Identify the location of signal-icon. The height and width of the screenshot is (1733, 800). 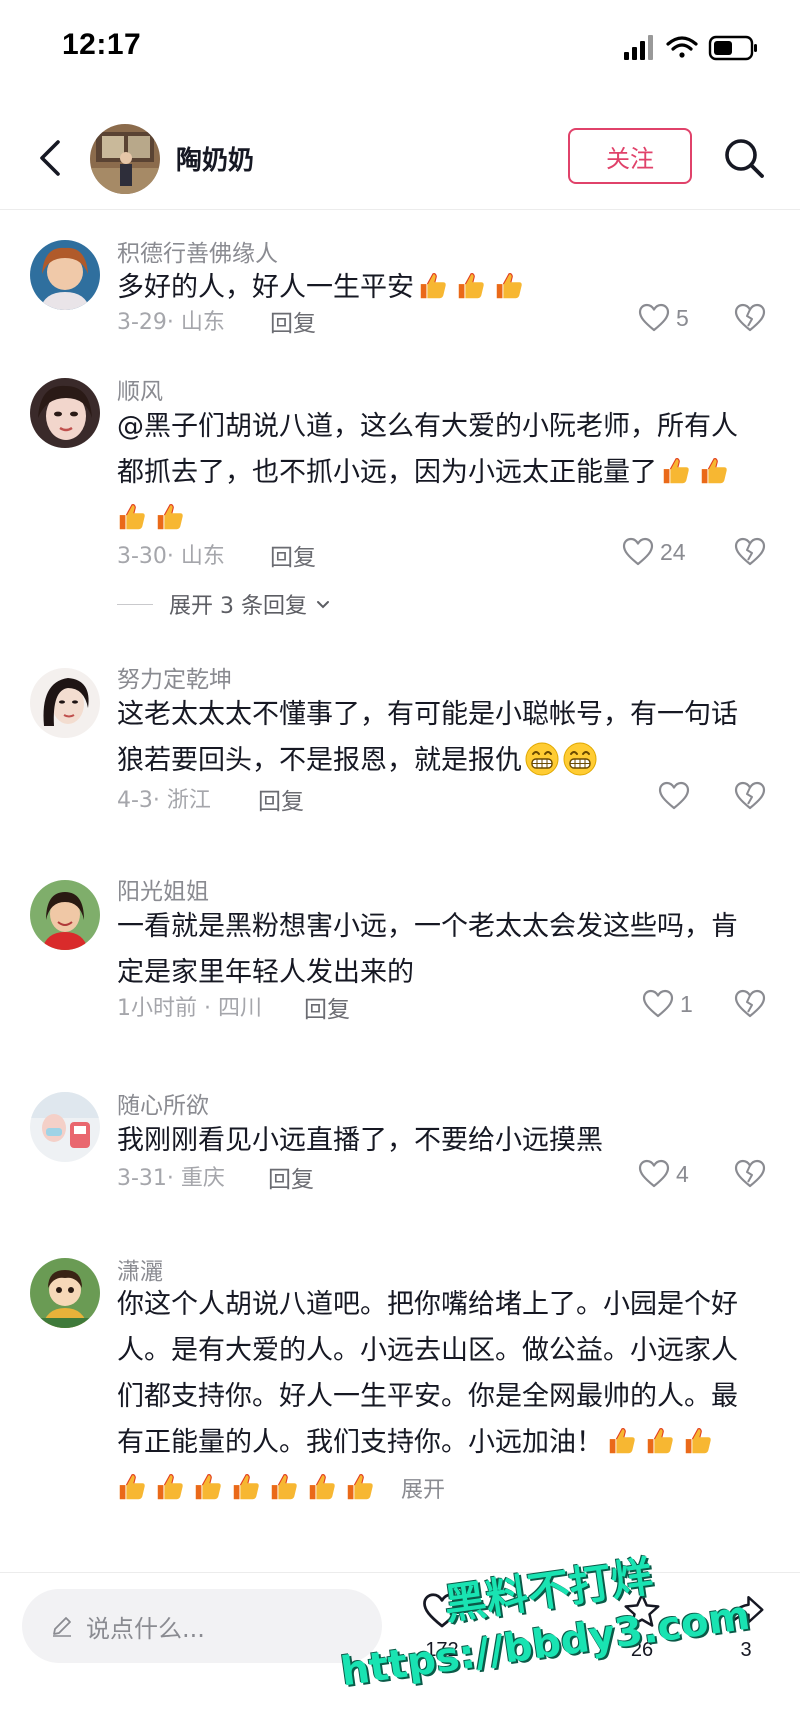
(638, 47).